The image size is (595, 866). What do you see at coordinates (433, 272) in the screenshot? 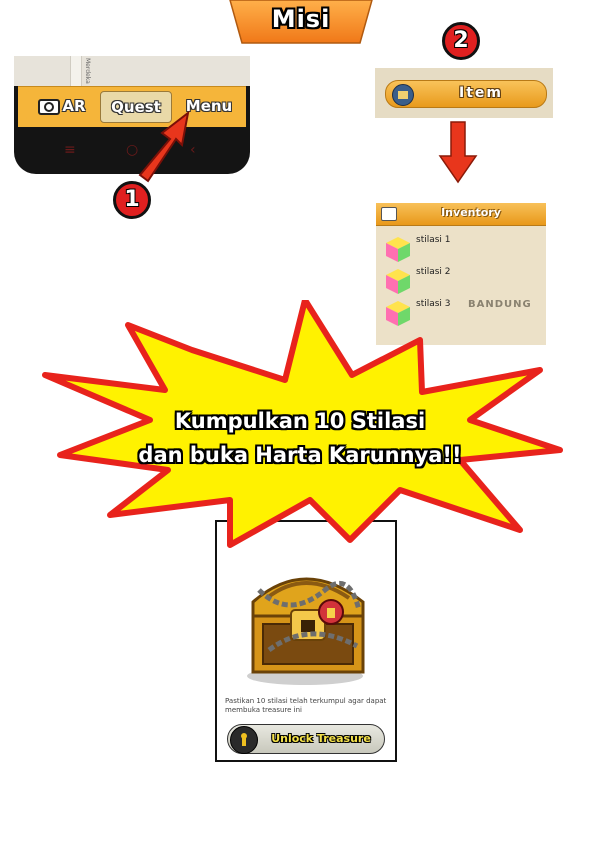
I see `inventory-item-label: stilasi 2` at bounding box center [433, 272].